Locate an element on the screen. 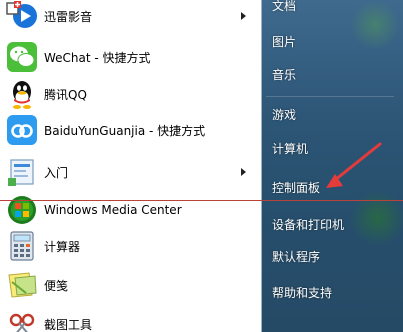 The width and height of the screenshot is (403, 332). windows-media-center-icon is located at coordinates (22, 210).